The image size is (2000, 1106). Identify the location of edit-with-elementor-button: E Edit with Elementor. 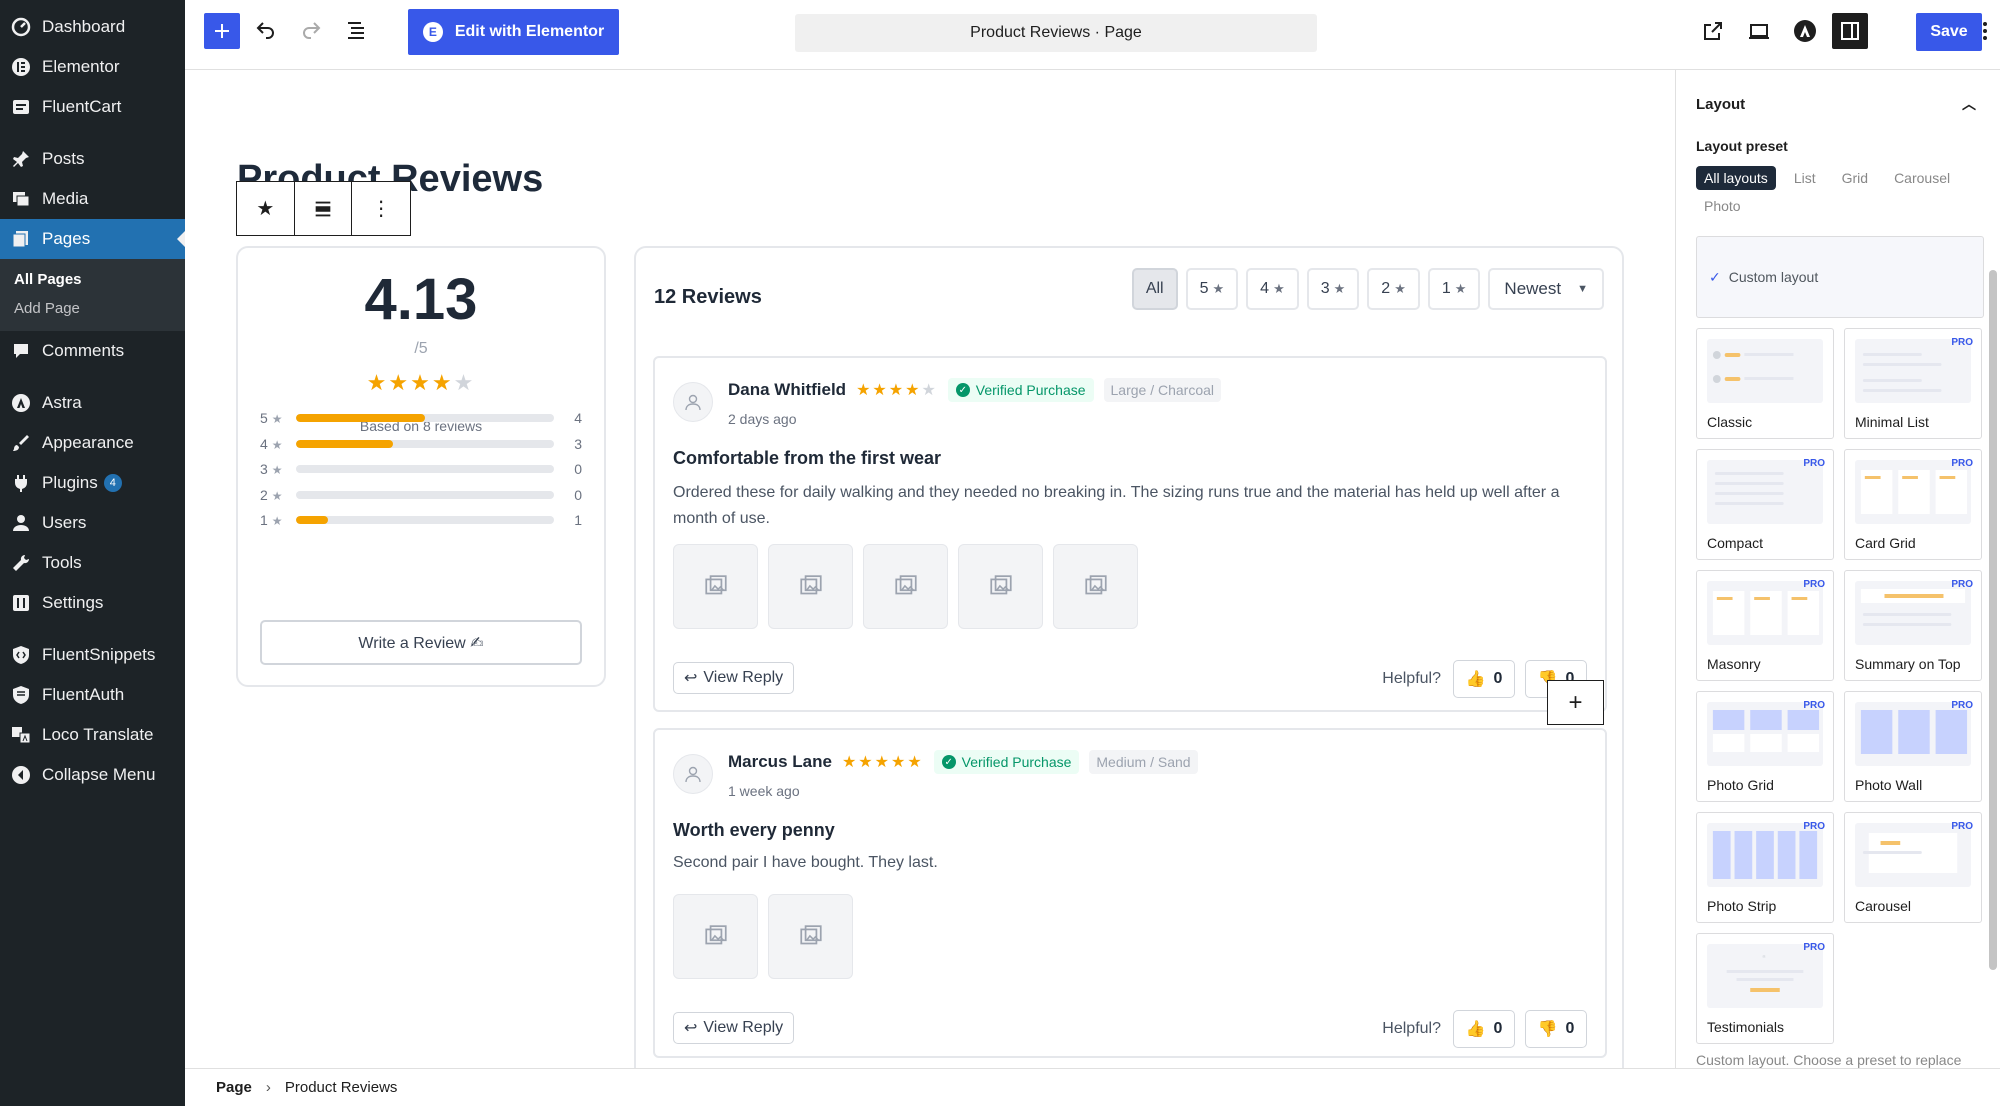
(513, 32).